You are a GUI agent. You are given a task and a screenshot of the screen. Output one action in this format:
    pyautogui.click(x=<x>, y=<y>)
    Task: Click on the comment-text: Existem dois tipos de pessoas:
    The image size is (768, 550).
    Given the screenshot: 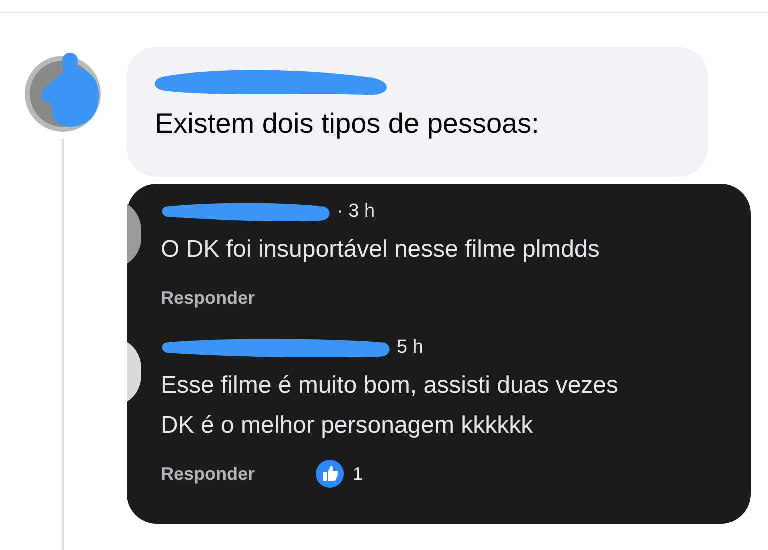 What is the action you would take?
    pyautogui.click(x=347, y=124)
    